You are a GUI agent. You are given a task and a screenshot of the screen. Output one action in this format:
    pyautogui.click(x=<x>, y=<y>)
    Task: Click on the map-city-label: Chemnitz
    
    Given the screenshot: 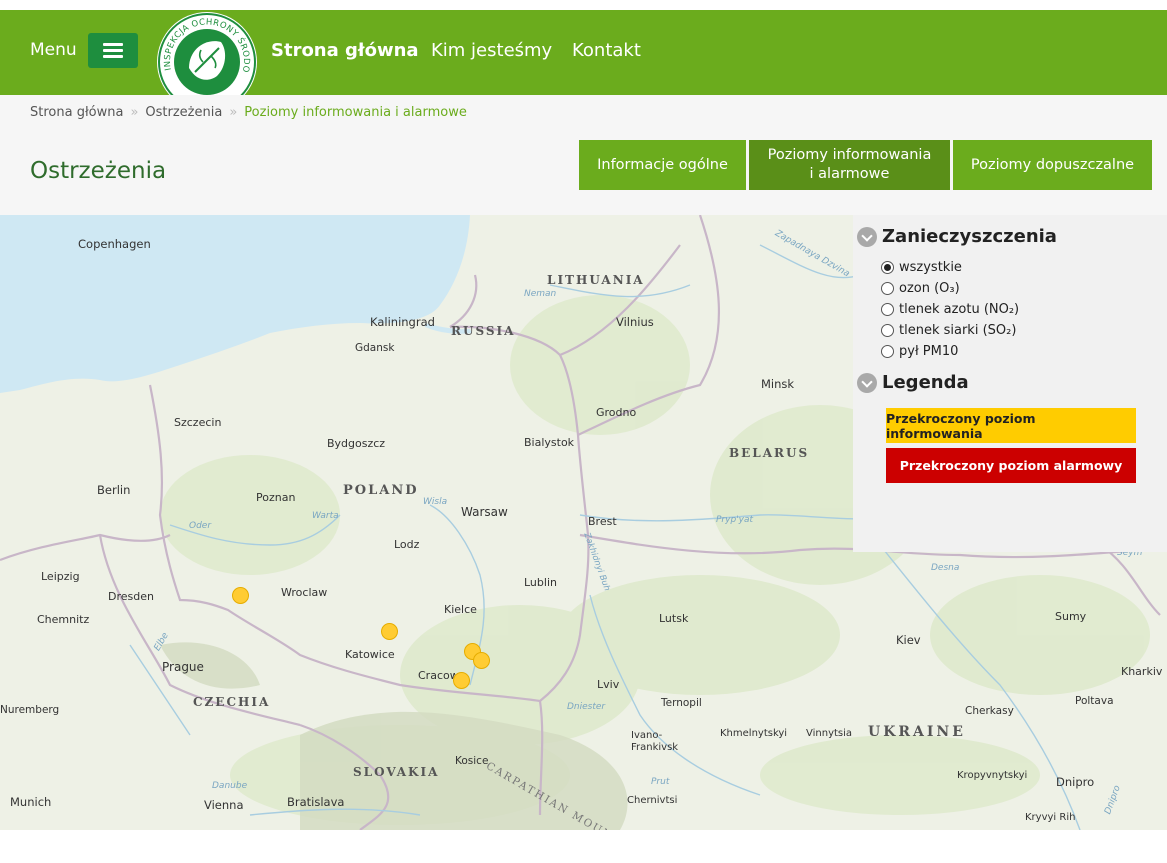 What is the action you would take?
    pyautogui.click(x=63, y=619)
    